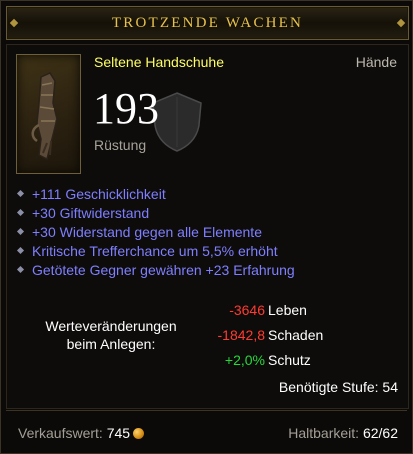 The height and width of the screenshot is (454, 413). Describe the element at coordinates (296, 335) in the screenshot. I see `stat-change-name: Schaden` at that location.